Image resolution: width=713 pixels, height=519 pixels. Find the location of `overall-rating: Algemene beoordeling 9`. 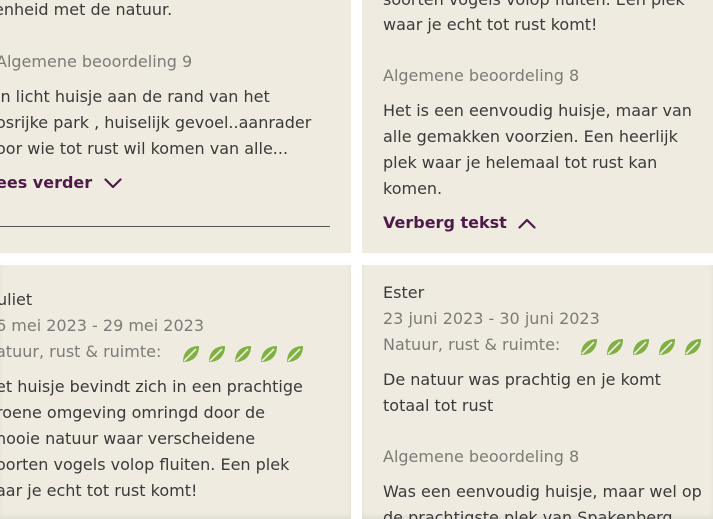

overall-rating: Algemene beoordeling 9 is located at coordinates (96, 61).